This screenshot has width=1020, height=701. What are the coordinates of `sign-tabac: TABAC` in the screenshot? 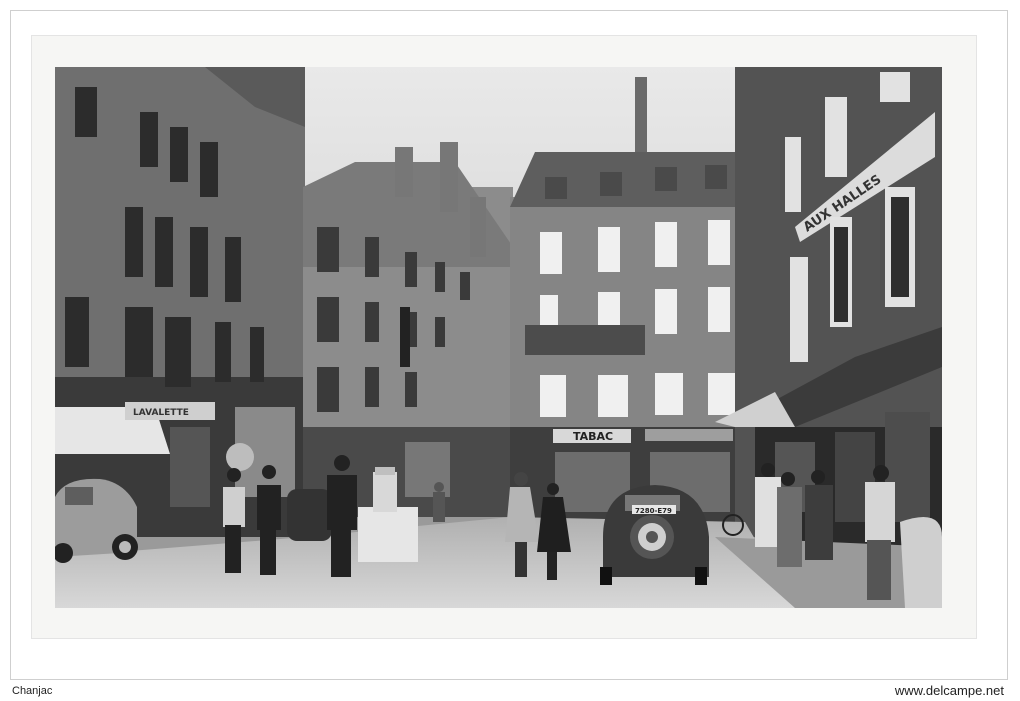 It's located at (593, 436).